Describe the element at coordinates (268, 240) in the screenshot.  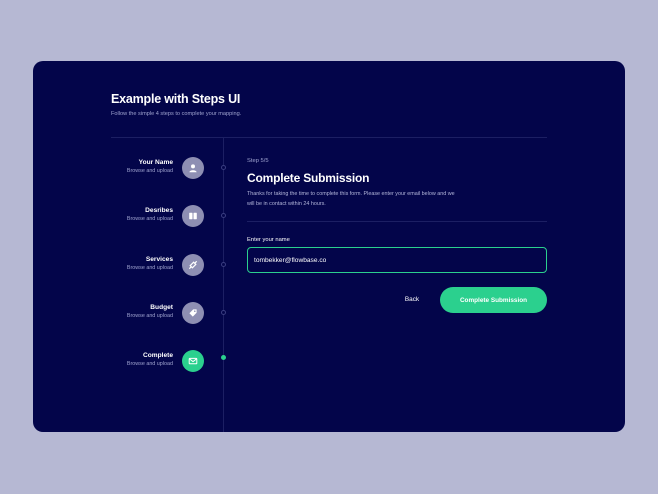
I see `name-field-label: Enter your name` at that location.